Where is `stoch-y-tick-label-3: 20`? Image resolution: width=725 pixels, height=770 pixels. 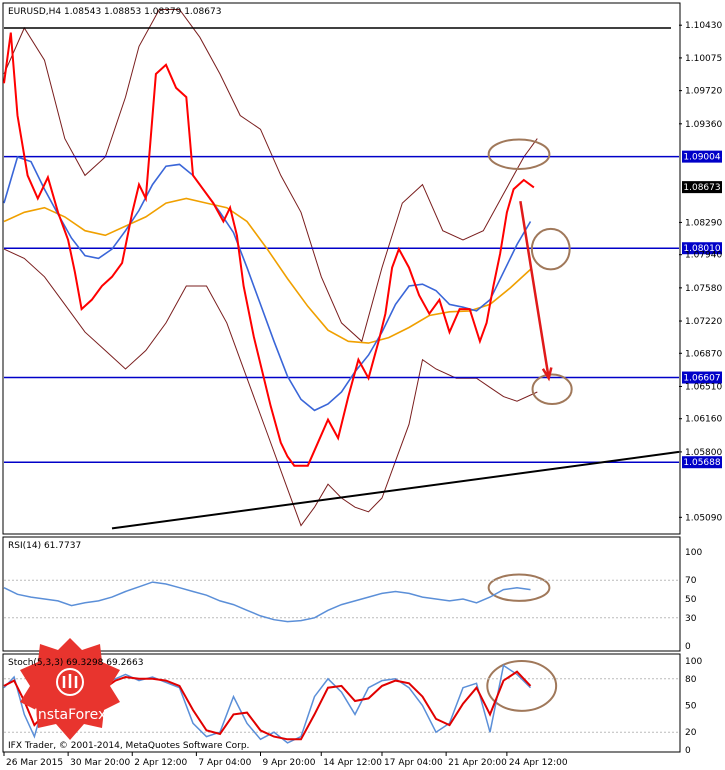
stoch-y-tick-label-3: 20 is located at coordinates (691, 733).